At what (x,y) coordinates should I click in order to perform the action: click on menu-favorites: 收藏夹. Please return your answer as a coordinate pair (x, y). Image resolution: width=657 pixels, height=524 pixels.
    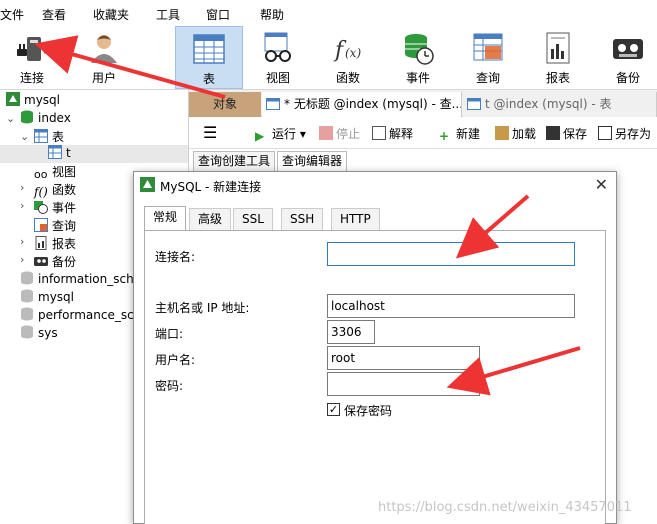
    Looking at the image, I should click on (111, 14).